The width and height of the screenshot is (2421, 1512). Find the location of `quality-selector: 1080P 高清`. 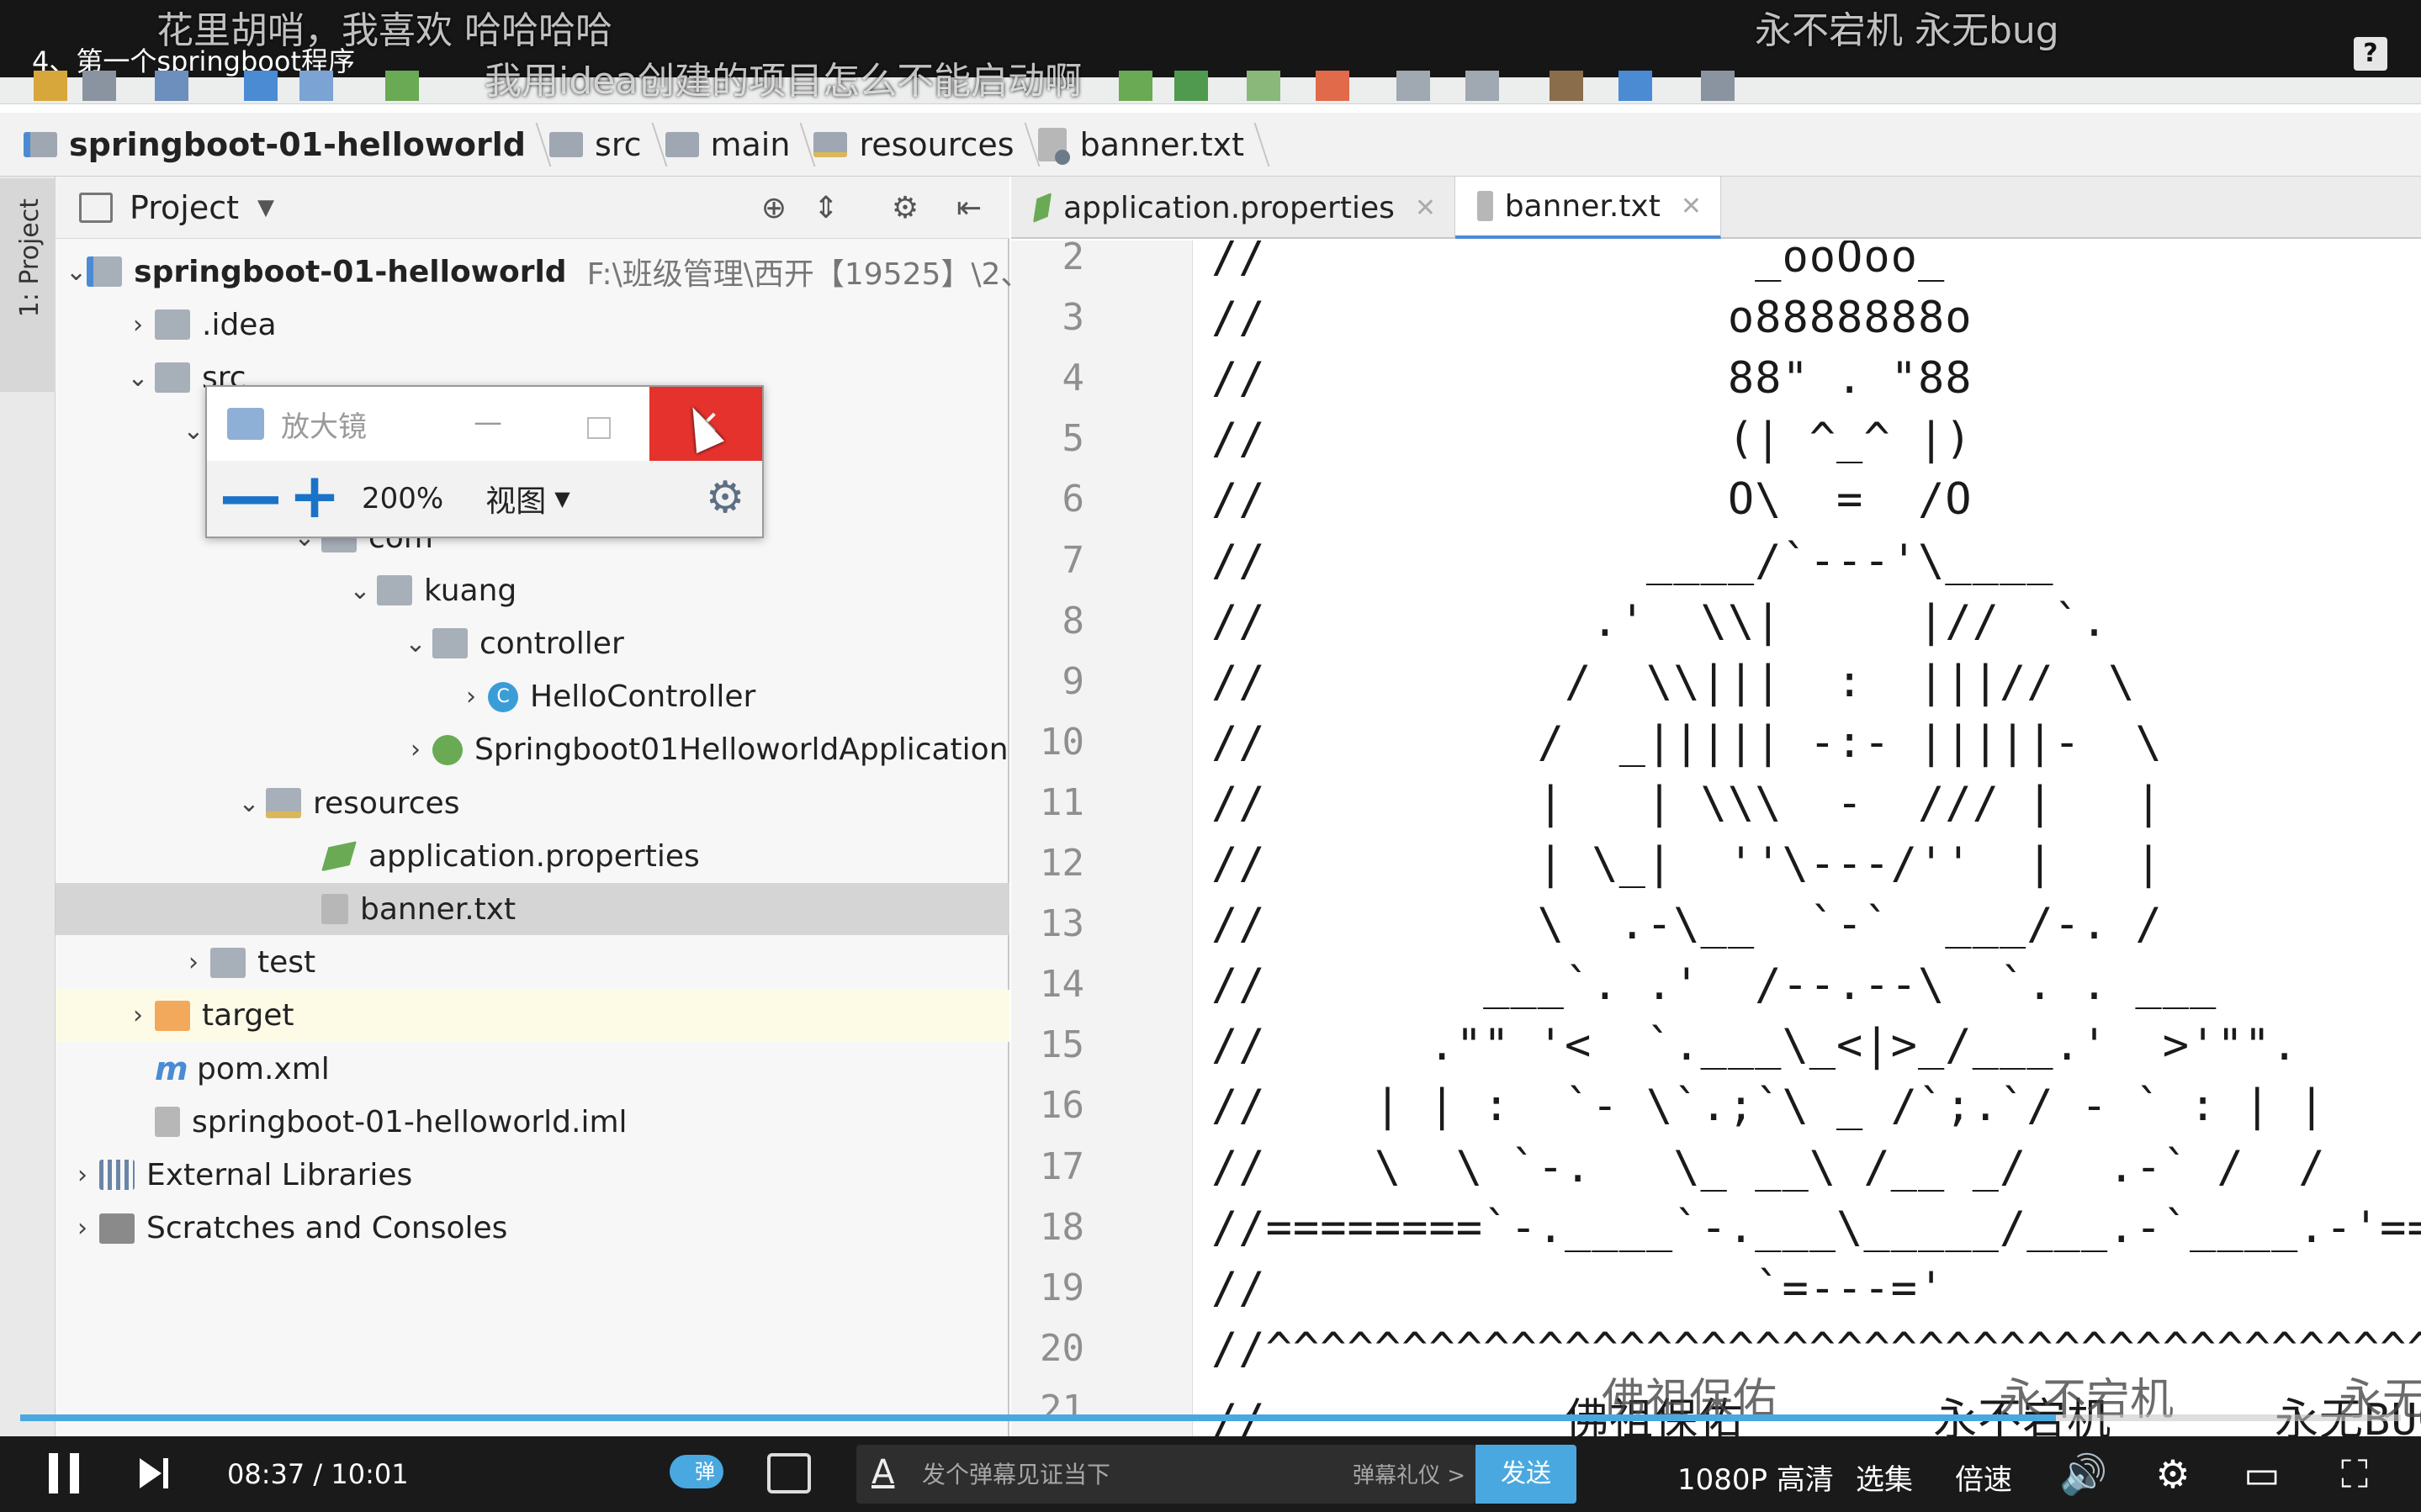

quality-selector: 1080P 高清 is located at coordinates (1756, 1477).